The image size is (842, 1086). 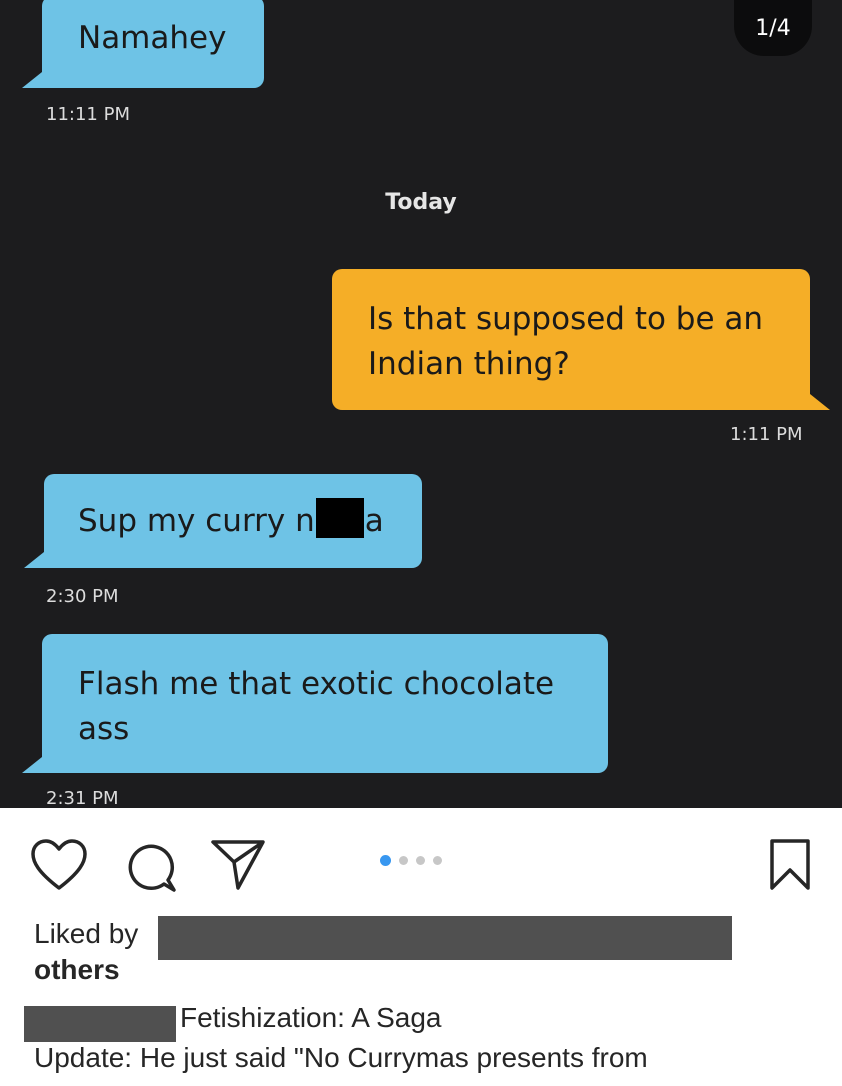 I want to click on message-bubble-incoming: Namahey, so click(x=143, y=44).